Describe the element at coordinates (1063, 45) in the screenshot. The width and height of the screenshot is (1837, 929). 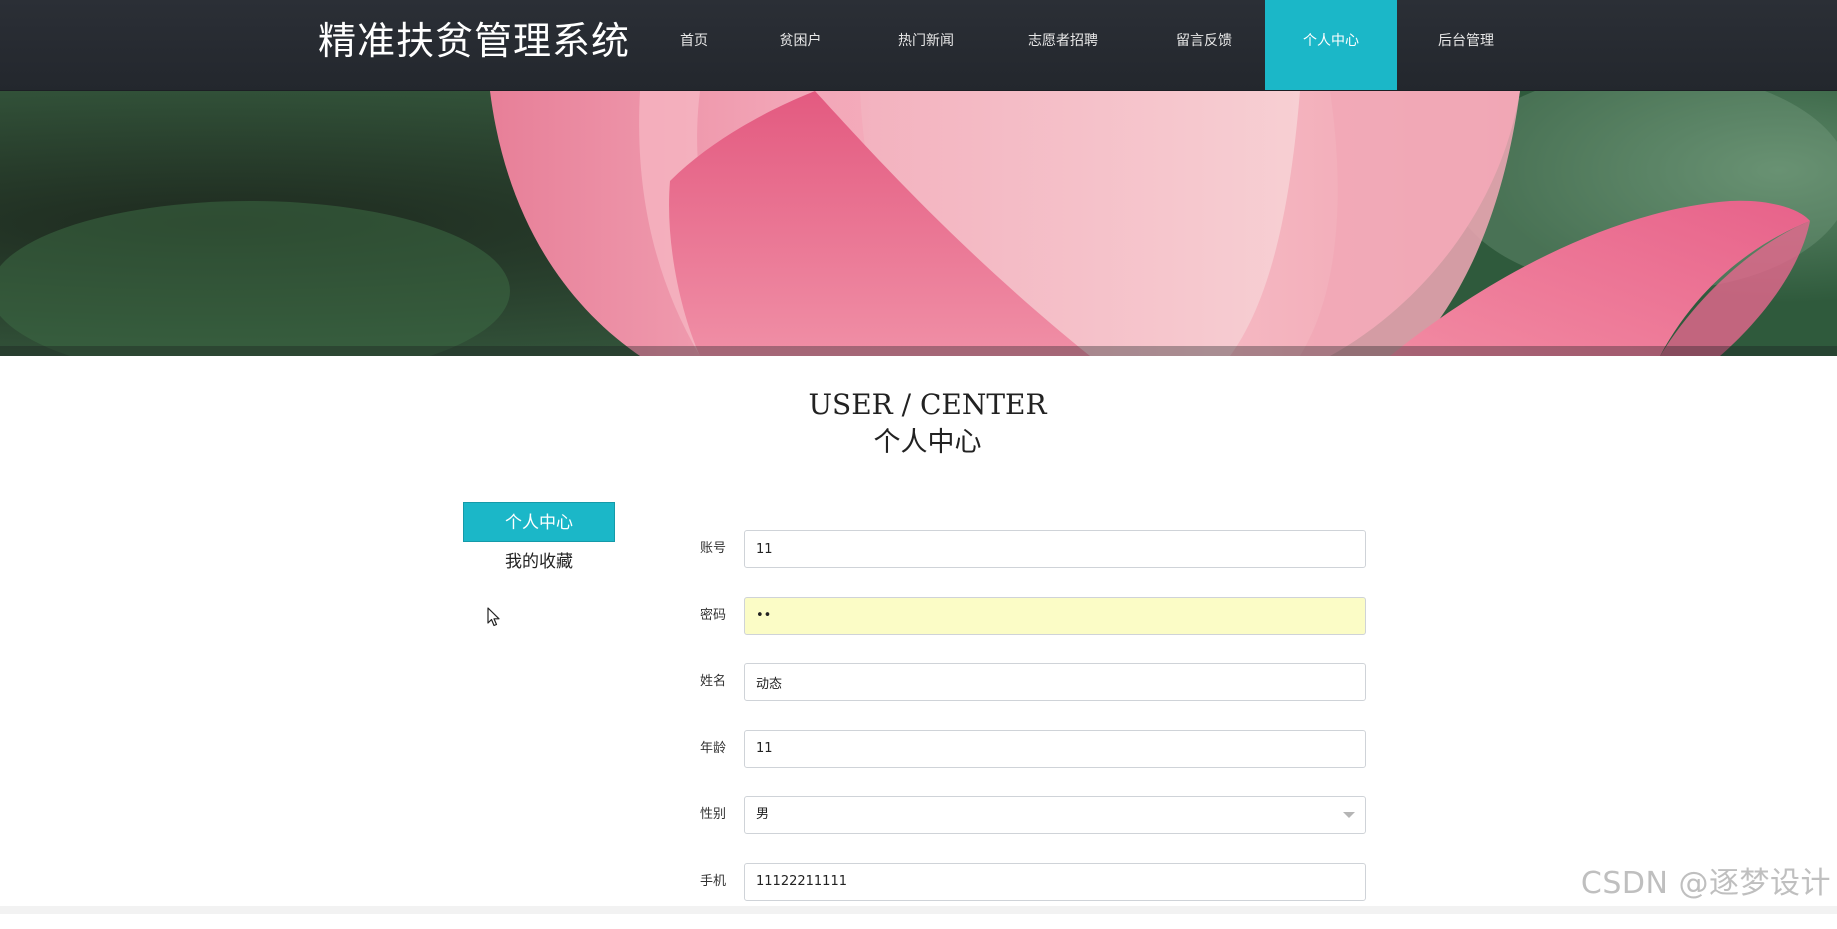
I see `nav-item-volunteer-recruitment: 志愿者招聘` at that location.